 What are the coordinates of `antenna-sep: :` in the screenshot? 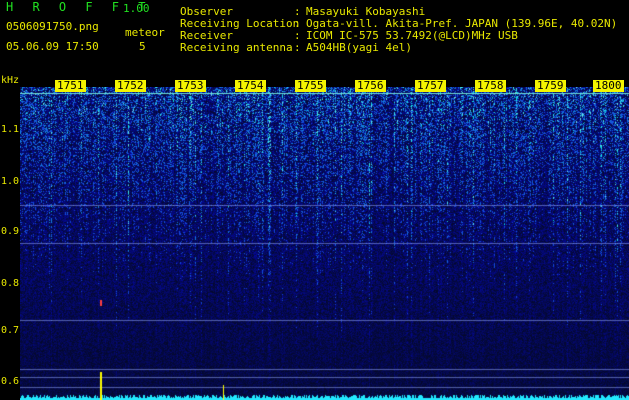 It's located at (297, 47).